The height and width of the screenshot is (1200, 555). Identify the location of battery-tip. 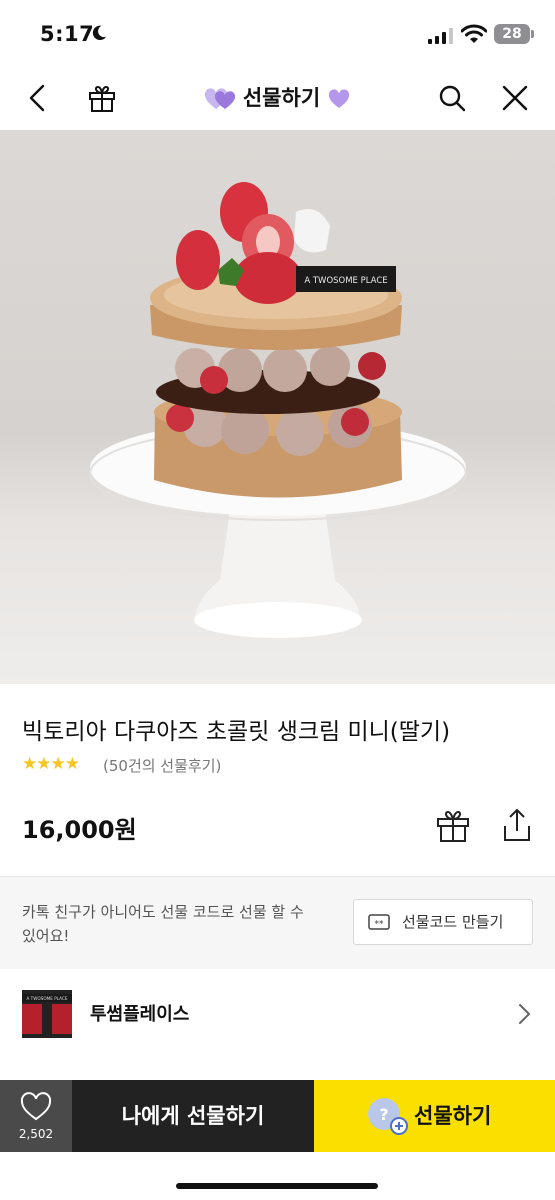
(532, 34).